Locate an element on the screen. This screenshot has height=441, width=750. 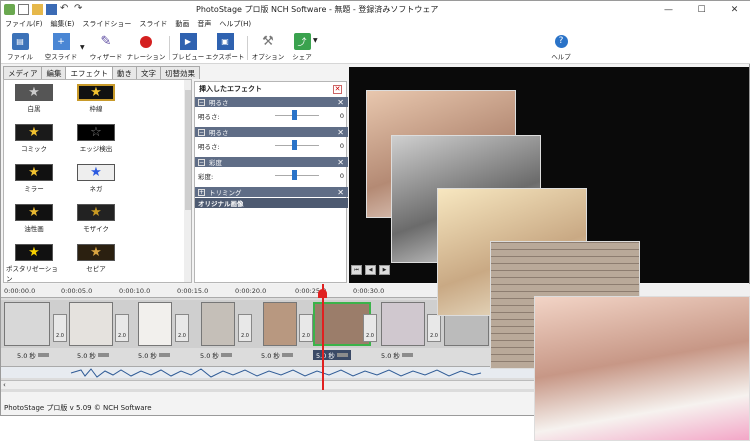
options-button: ⚒ オプション is located at coordinates (268, 47).